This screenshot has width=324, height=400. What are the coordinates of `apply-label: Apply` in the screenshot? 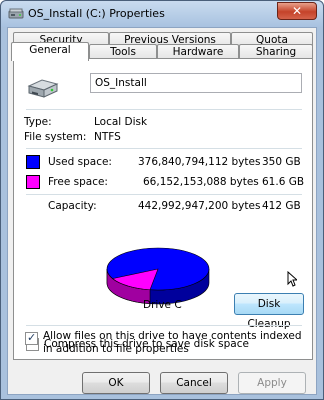 It's located at (272, 383).